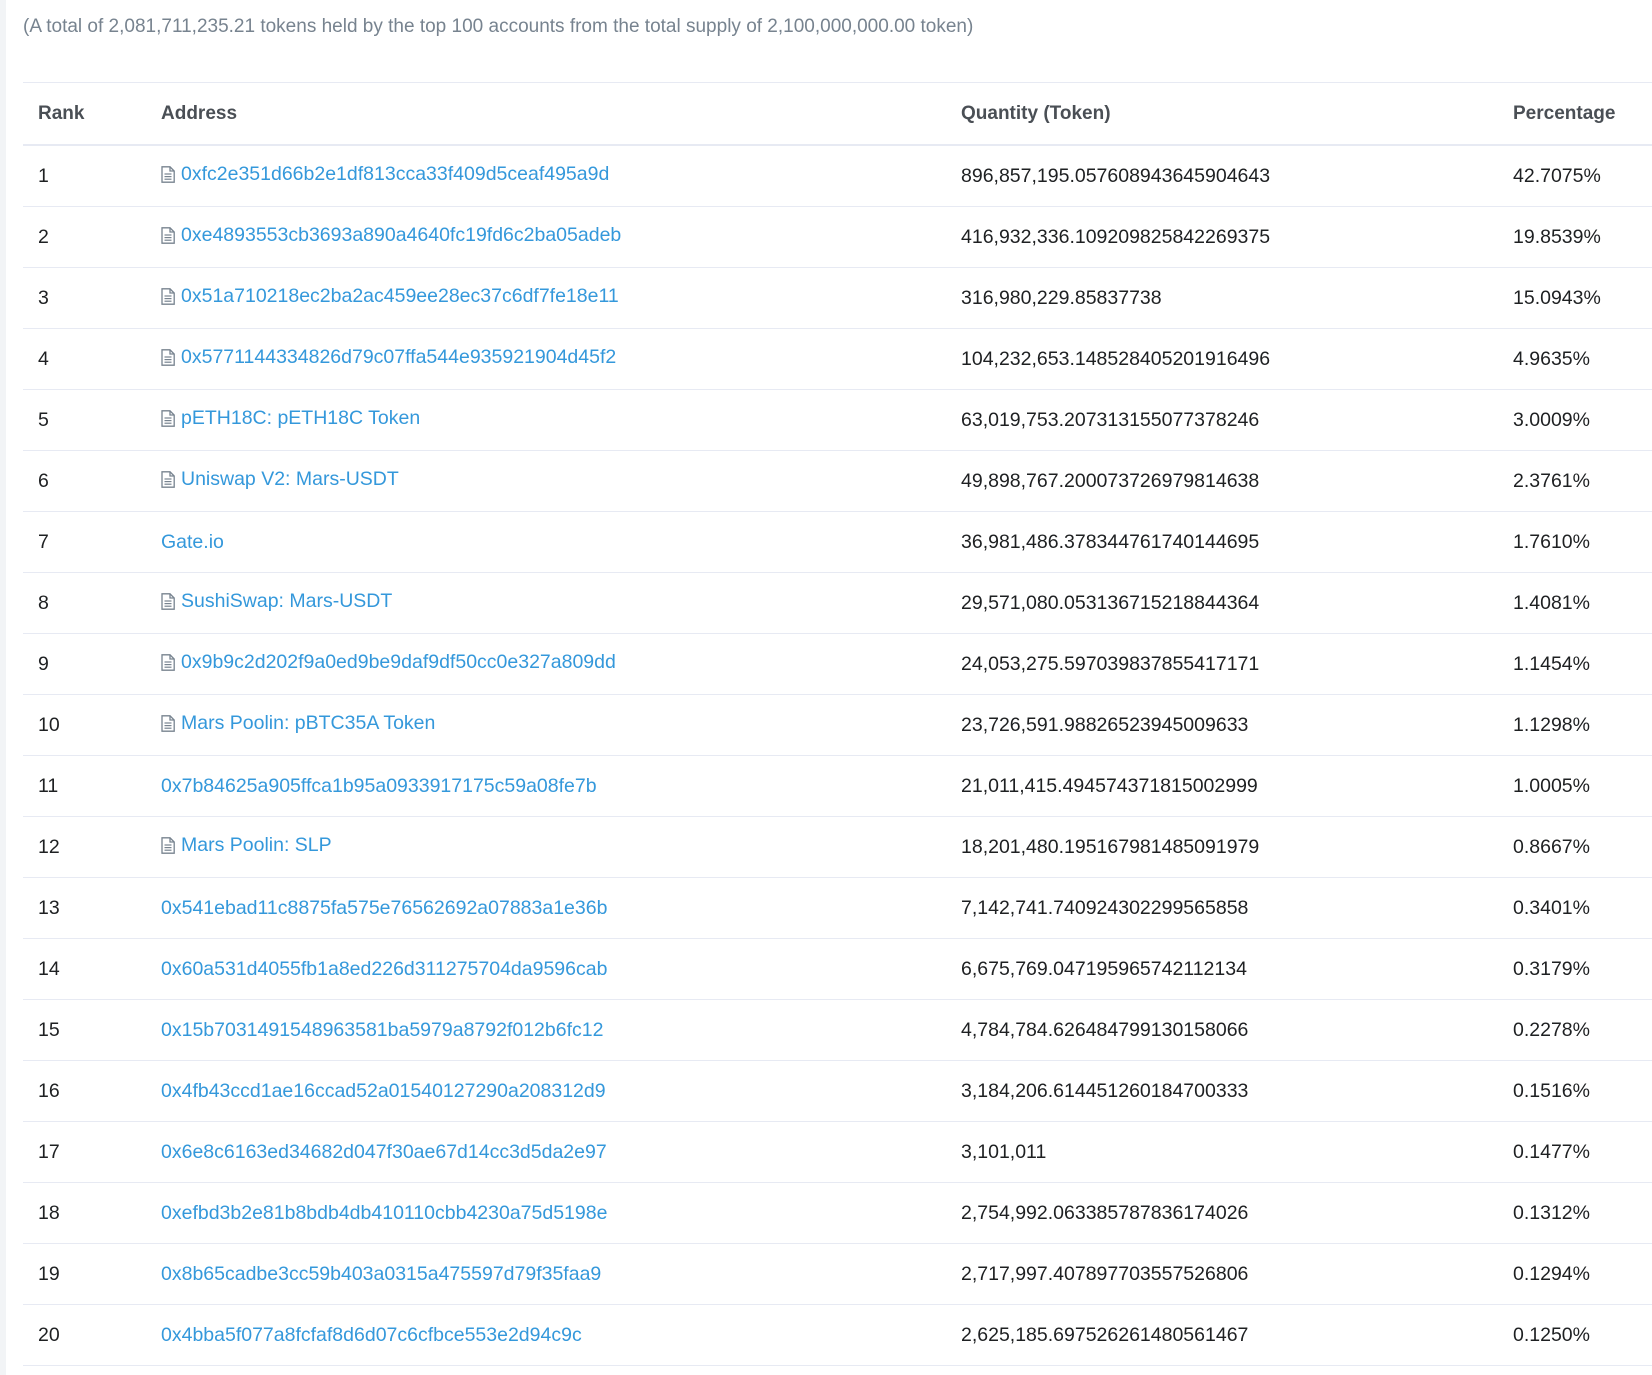 The height and width of the screenshot is (1375, 1652). What do you see at coordinates (92, 176) in the screenshot?
I see `rank-cell: 1` at bounding box center [92, 176].